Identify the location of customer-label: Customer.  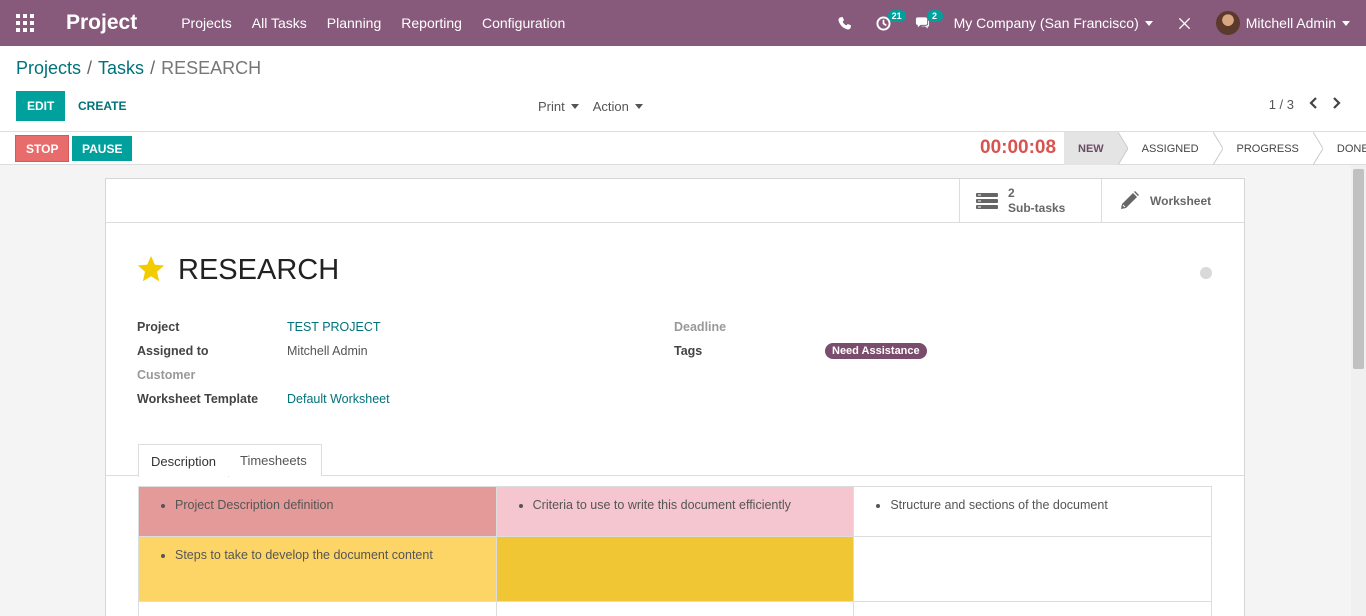
(166, 375).